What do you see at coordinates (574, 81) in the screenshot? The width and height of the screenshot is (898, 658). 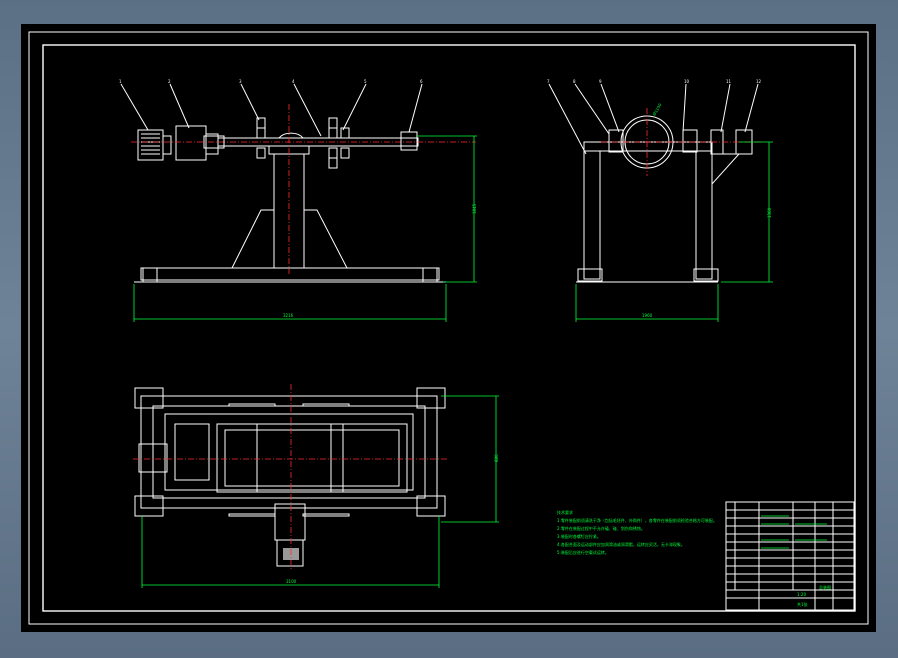 I see `balloon-8: 8` at bounding box center [574, 81].